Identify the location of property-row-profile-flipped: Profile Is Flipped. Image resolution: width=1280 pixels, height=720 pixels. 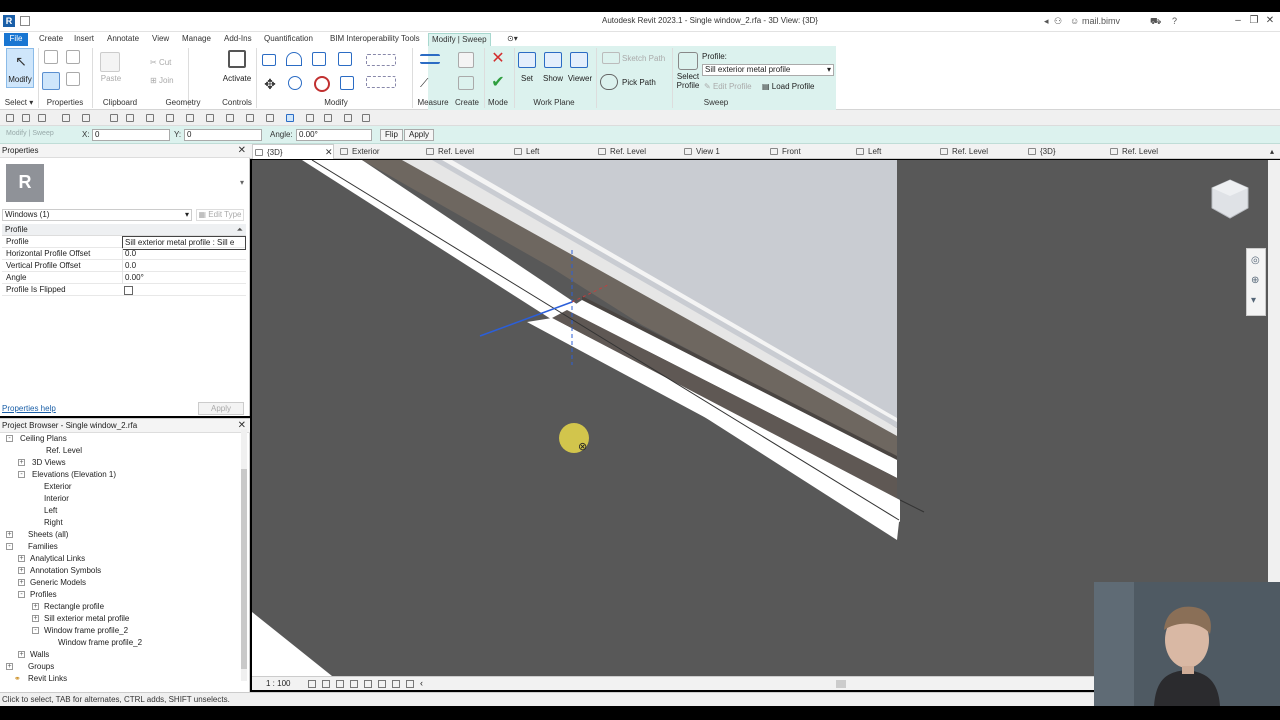
(124, 290).